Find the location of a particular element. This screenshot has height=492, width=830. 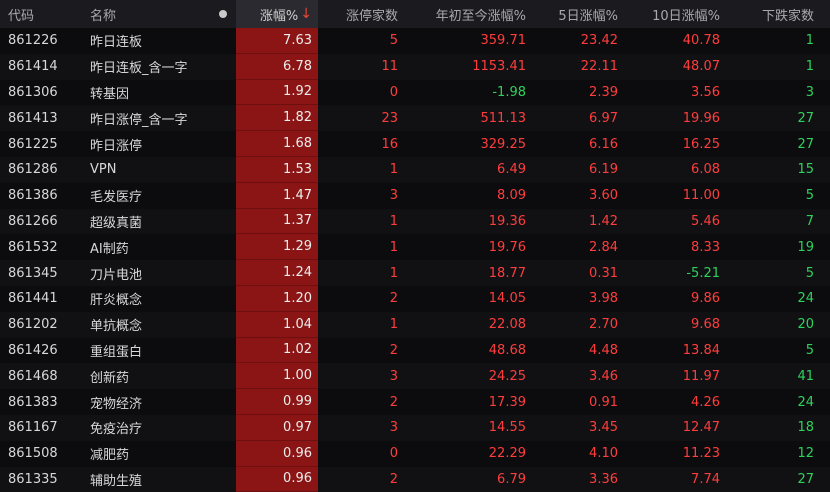

cell-10d: 5.46 is located at coordinates (705, 221).